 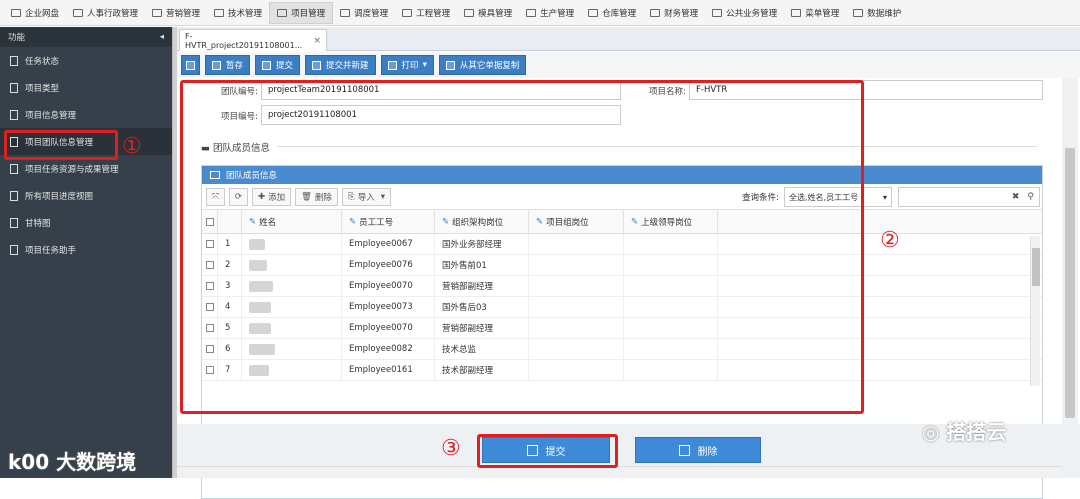 What do you see at coordinates (228, 65) in the screenshot?
I see `save-draft-button: 暂存` at bounding box center [228, 65].